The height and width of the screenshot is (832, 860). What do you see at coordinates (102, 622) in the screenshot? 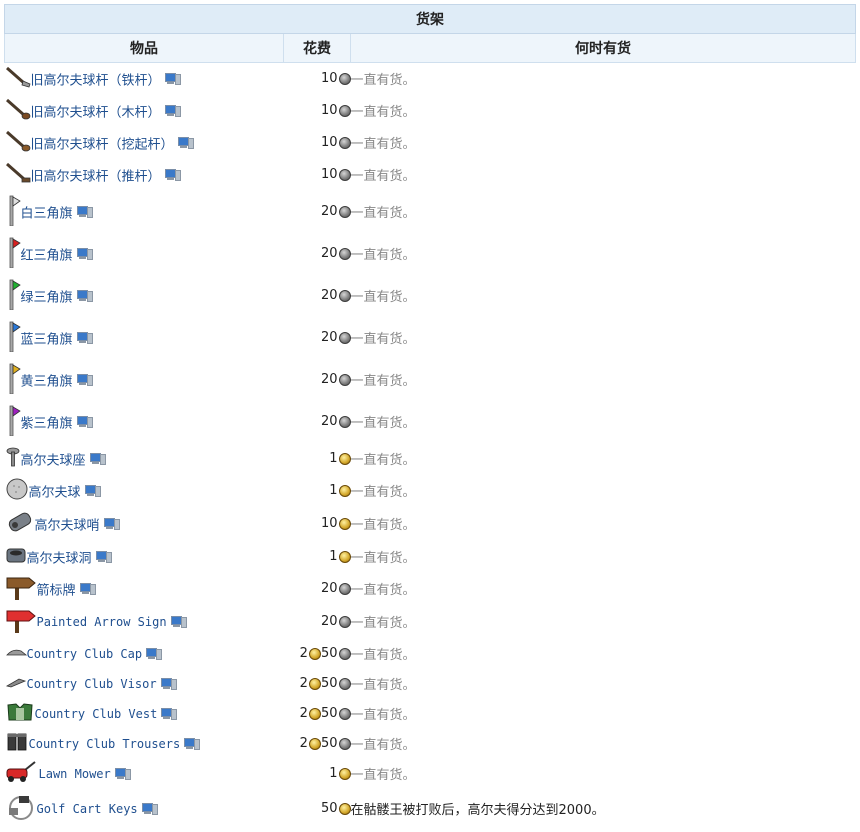
I see `item-name-link: Painted Arrow Sign` at bounding box center [102, 622].